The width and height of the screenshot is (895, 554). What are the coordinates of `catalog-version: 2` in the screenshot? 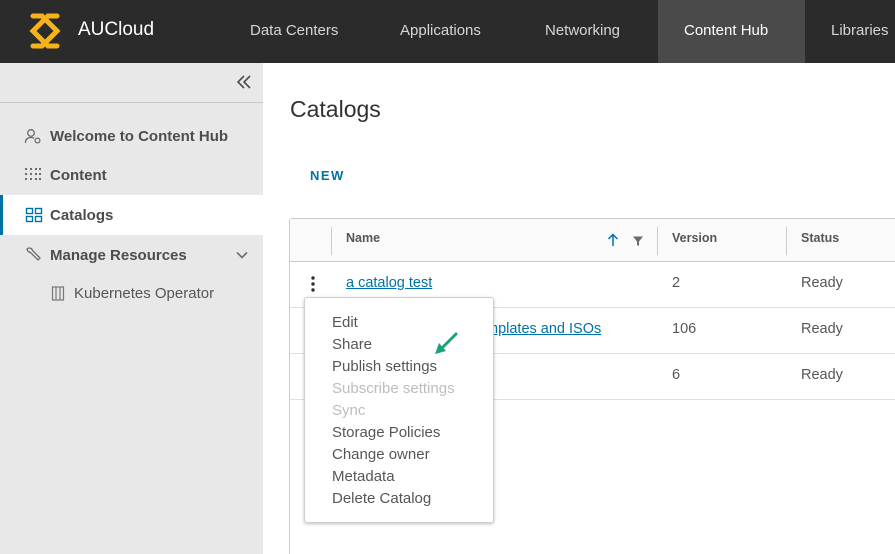 It's located at (676, 283).